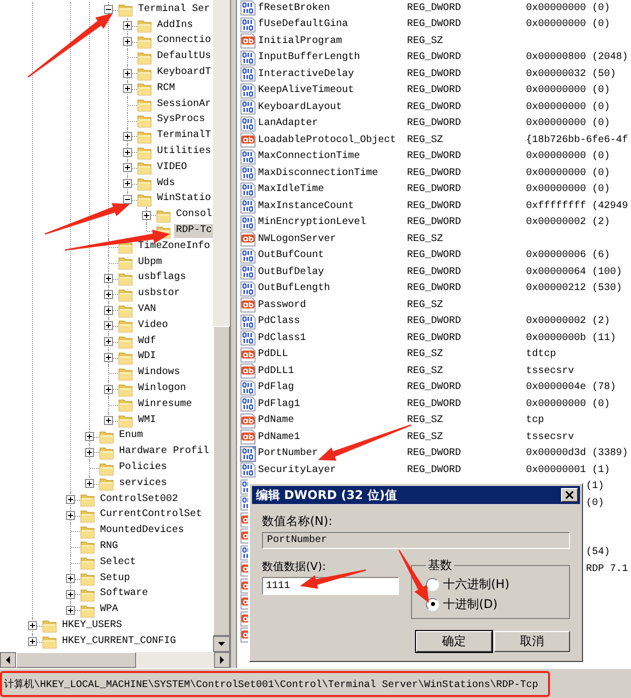 The image size is (631, 698). What do you see at coordinates (162, 278) in the screenshot?
I see `tree-item: usbflags` at bounding box center [162, 278].